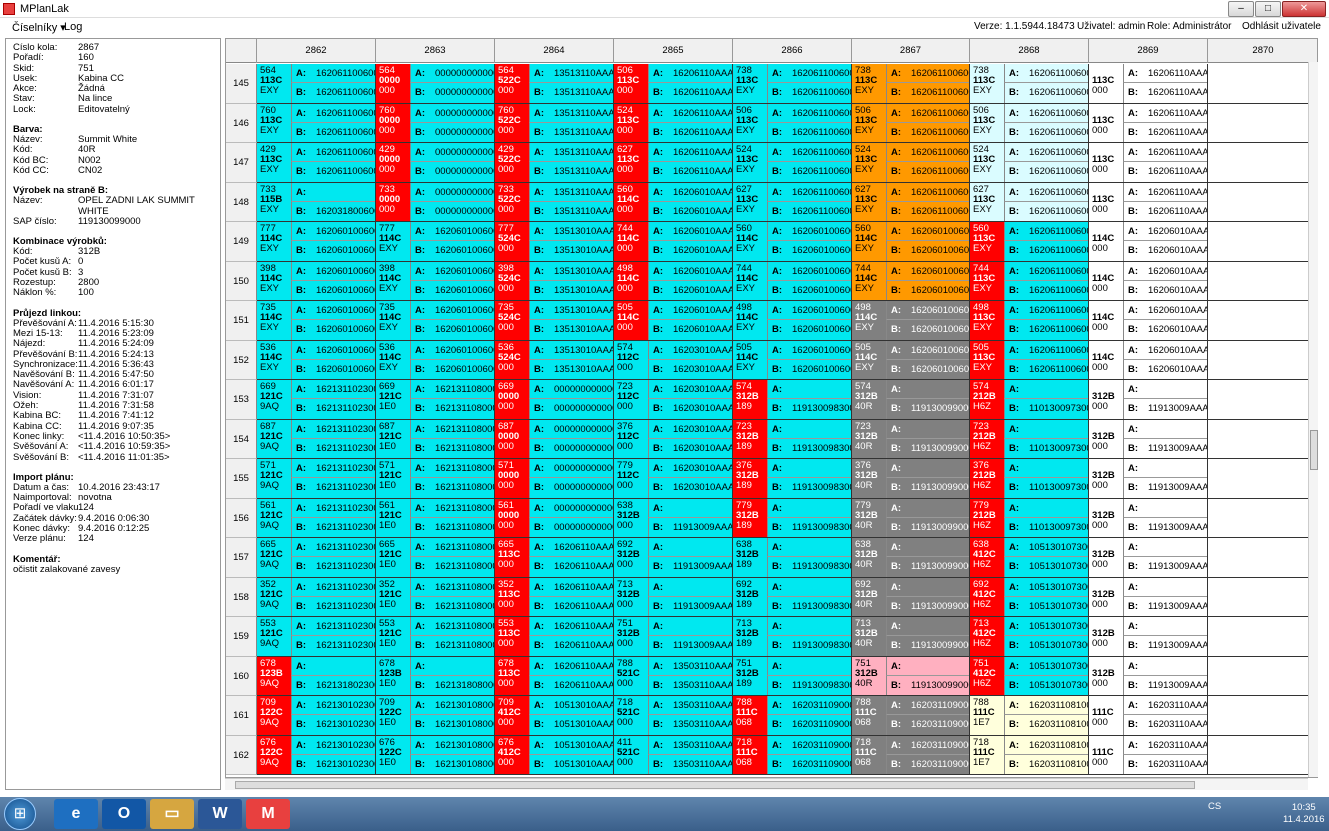 The width and height of the screenshot is (1329, 831). Describe the element at coordinates (554, 242) in the screenshot. I see `grid-cell: 777524C000 A: 13513010AAAA B: 13513010AAAA` at that location.